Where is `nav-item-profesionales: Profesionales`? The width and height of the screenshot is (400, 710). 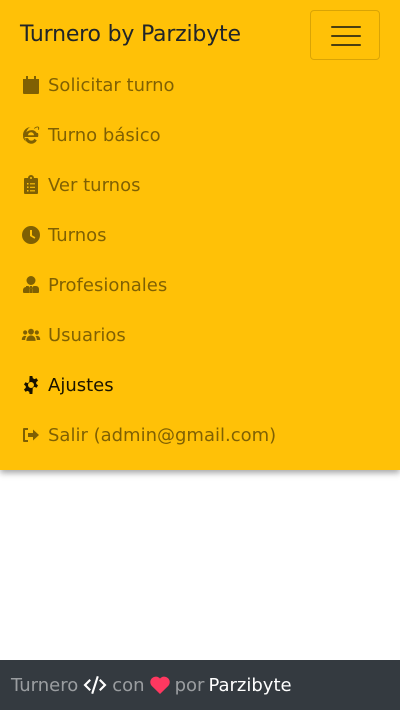 nav-item-profesionales: Profesionales is located at coordinates (200, 285).